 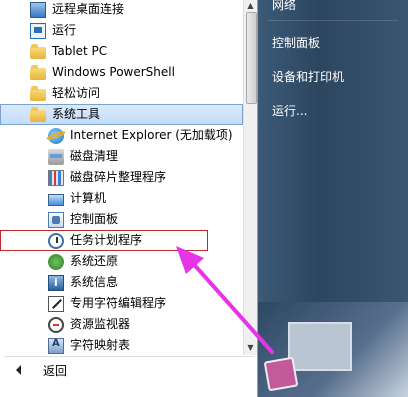 I want to click on program-label: Internet Explorer (无加载项), so click(x=151, y=135).